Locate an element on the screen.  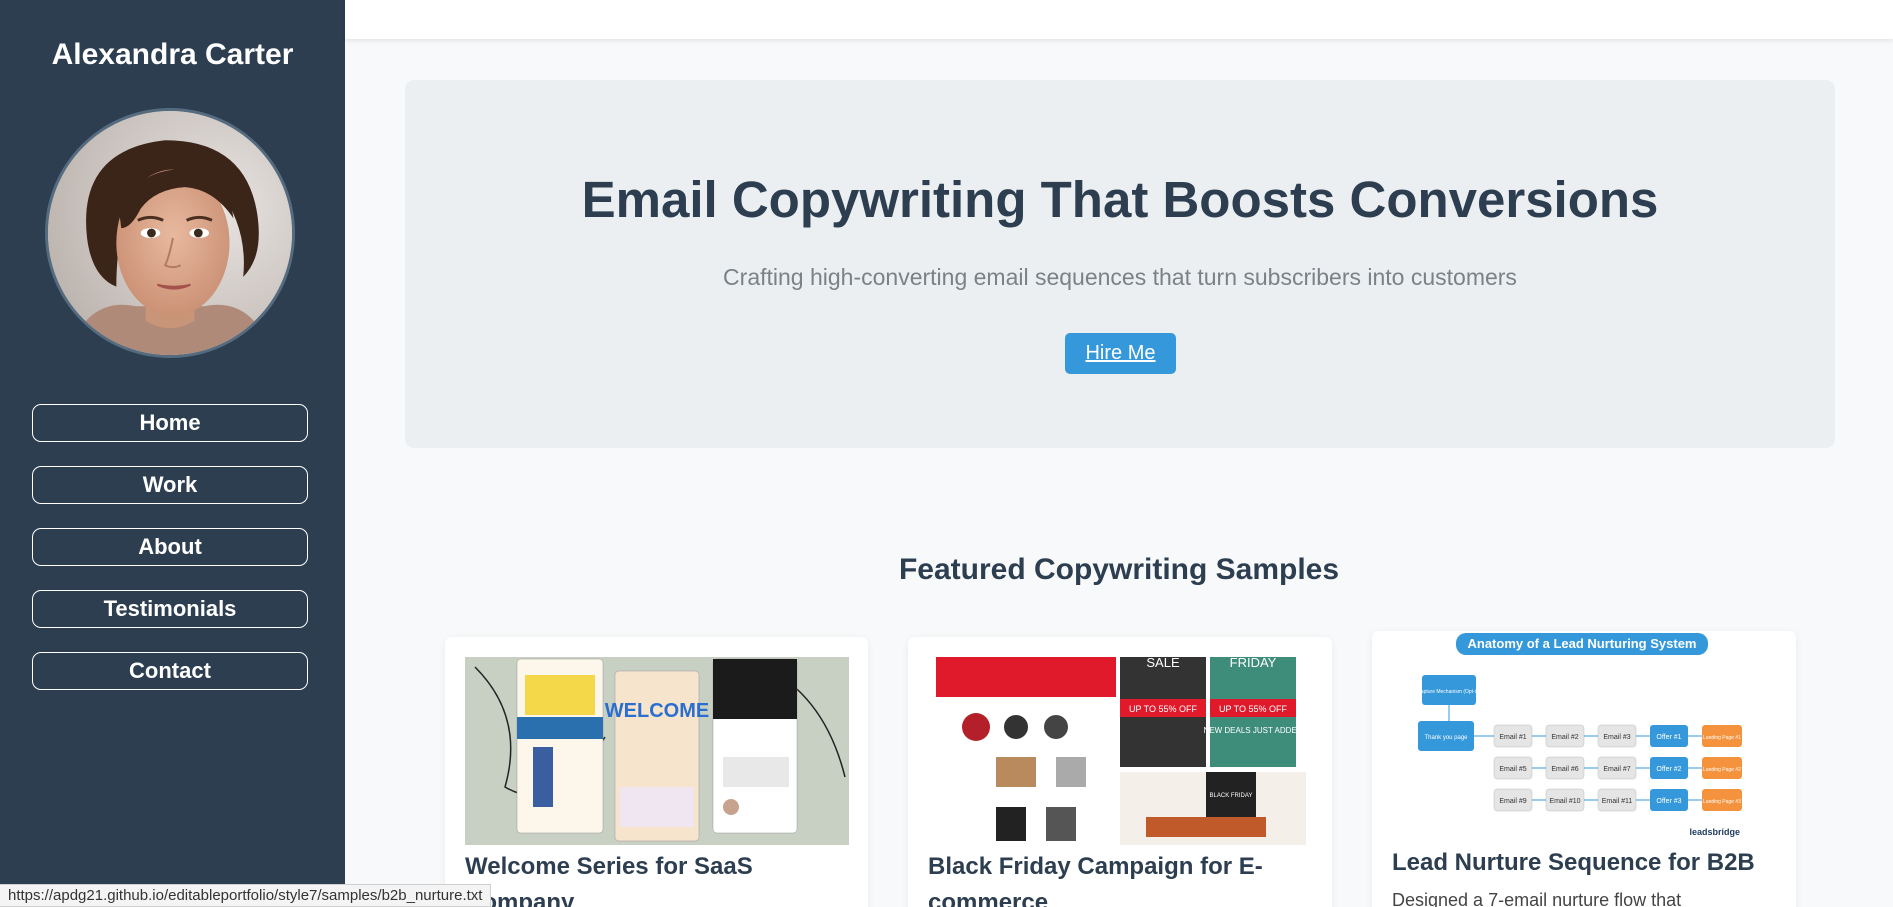
landing-1: Landing Page #1 is located at coordinates (1722, 738).